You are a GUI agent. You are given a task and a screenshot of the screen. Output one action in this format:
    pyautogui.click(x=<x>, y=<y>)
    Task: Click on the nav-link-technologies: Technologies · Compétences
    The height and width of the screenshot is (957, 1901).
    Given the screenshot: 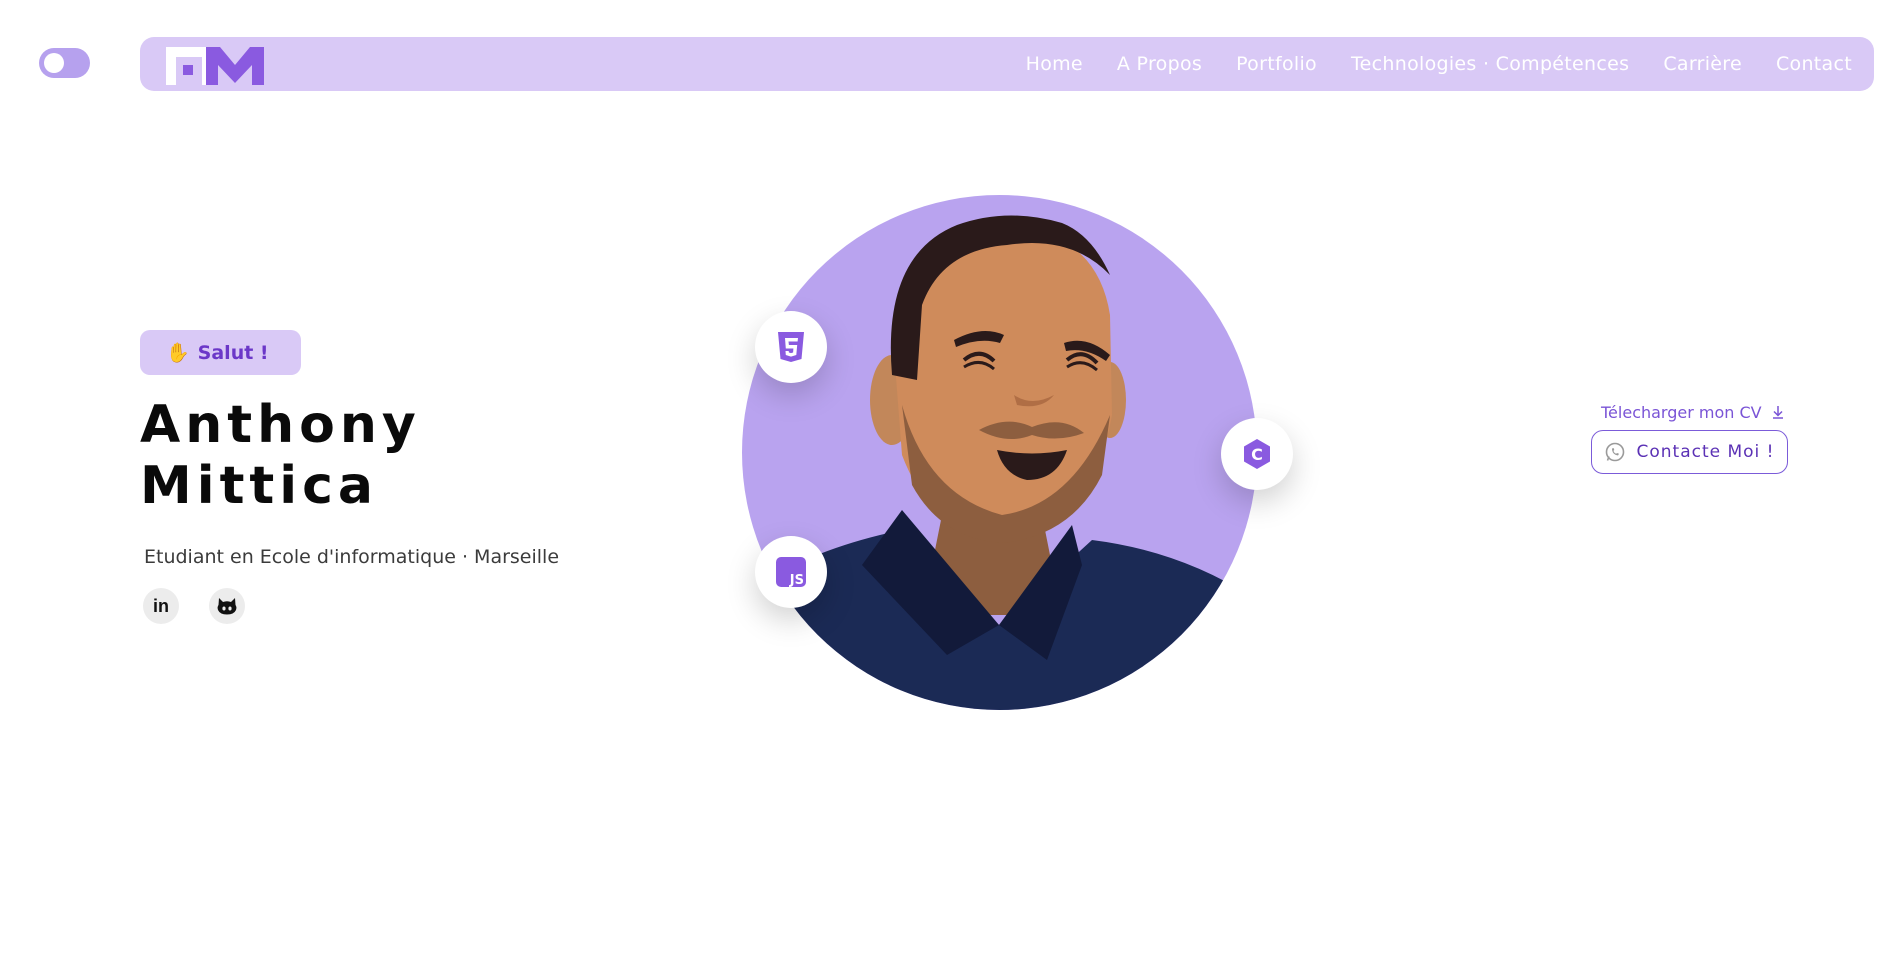 What is the action you would take?
    pyautogui.click(x=1490, y=64)
    